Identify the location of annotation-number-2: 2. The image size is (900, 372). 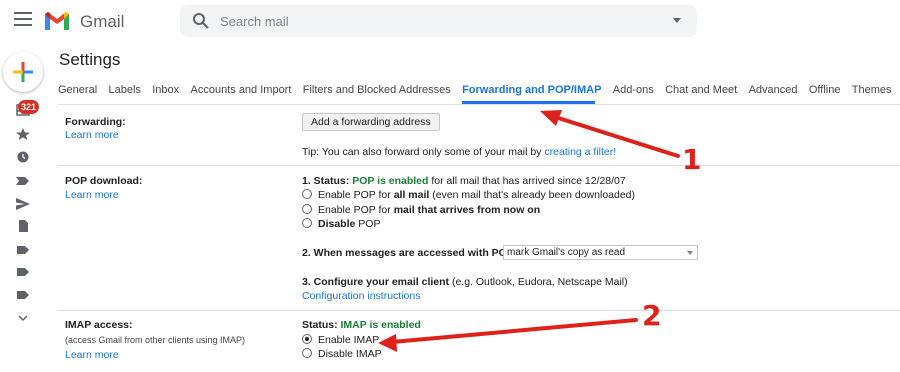
(652, 315).